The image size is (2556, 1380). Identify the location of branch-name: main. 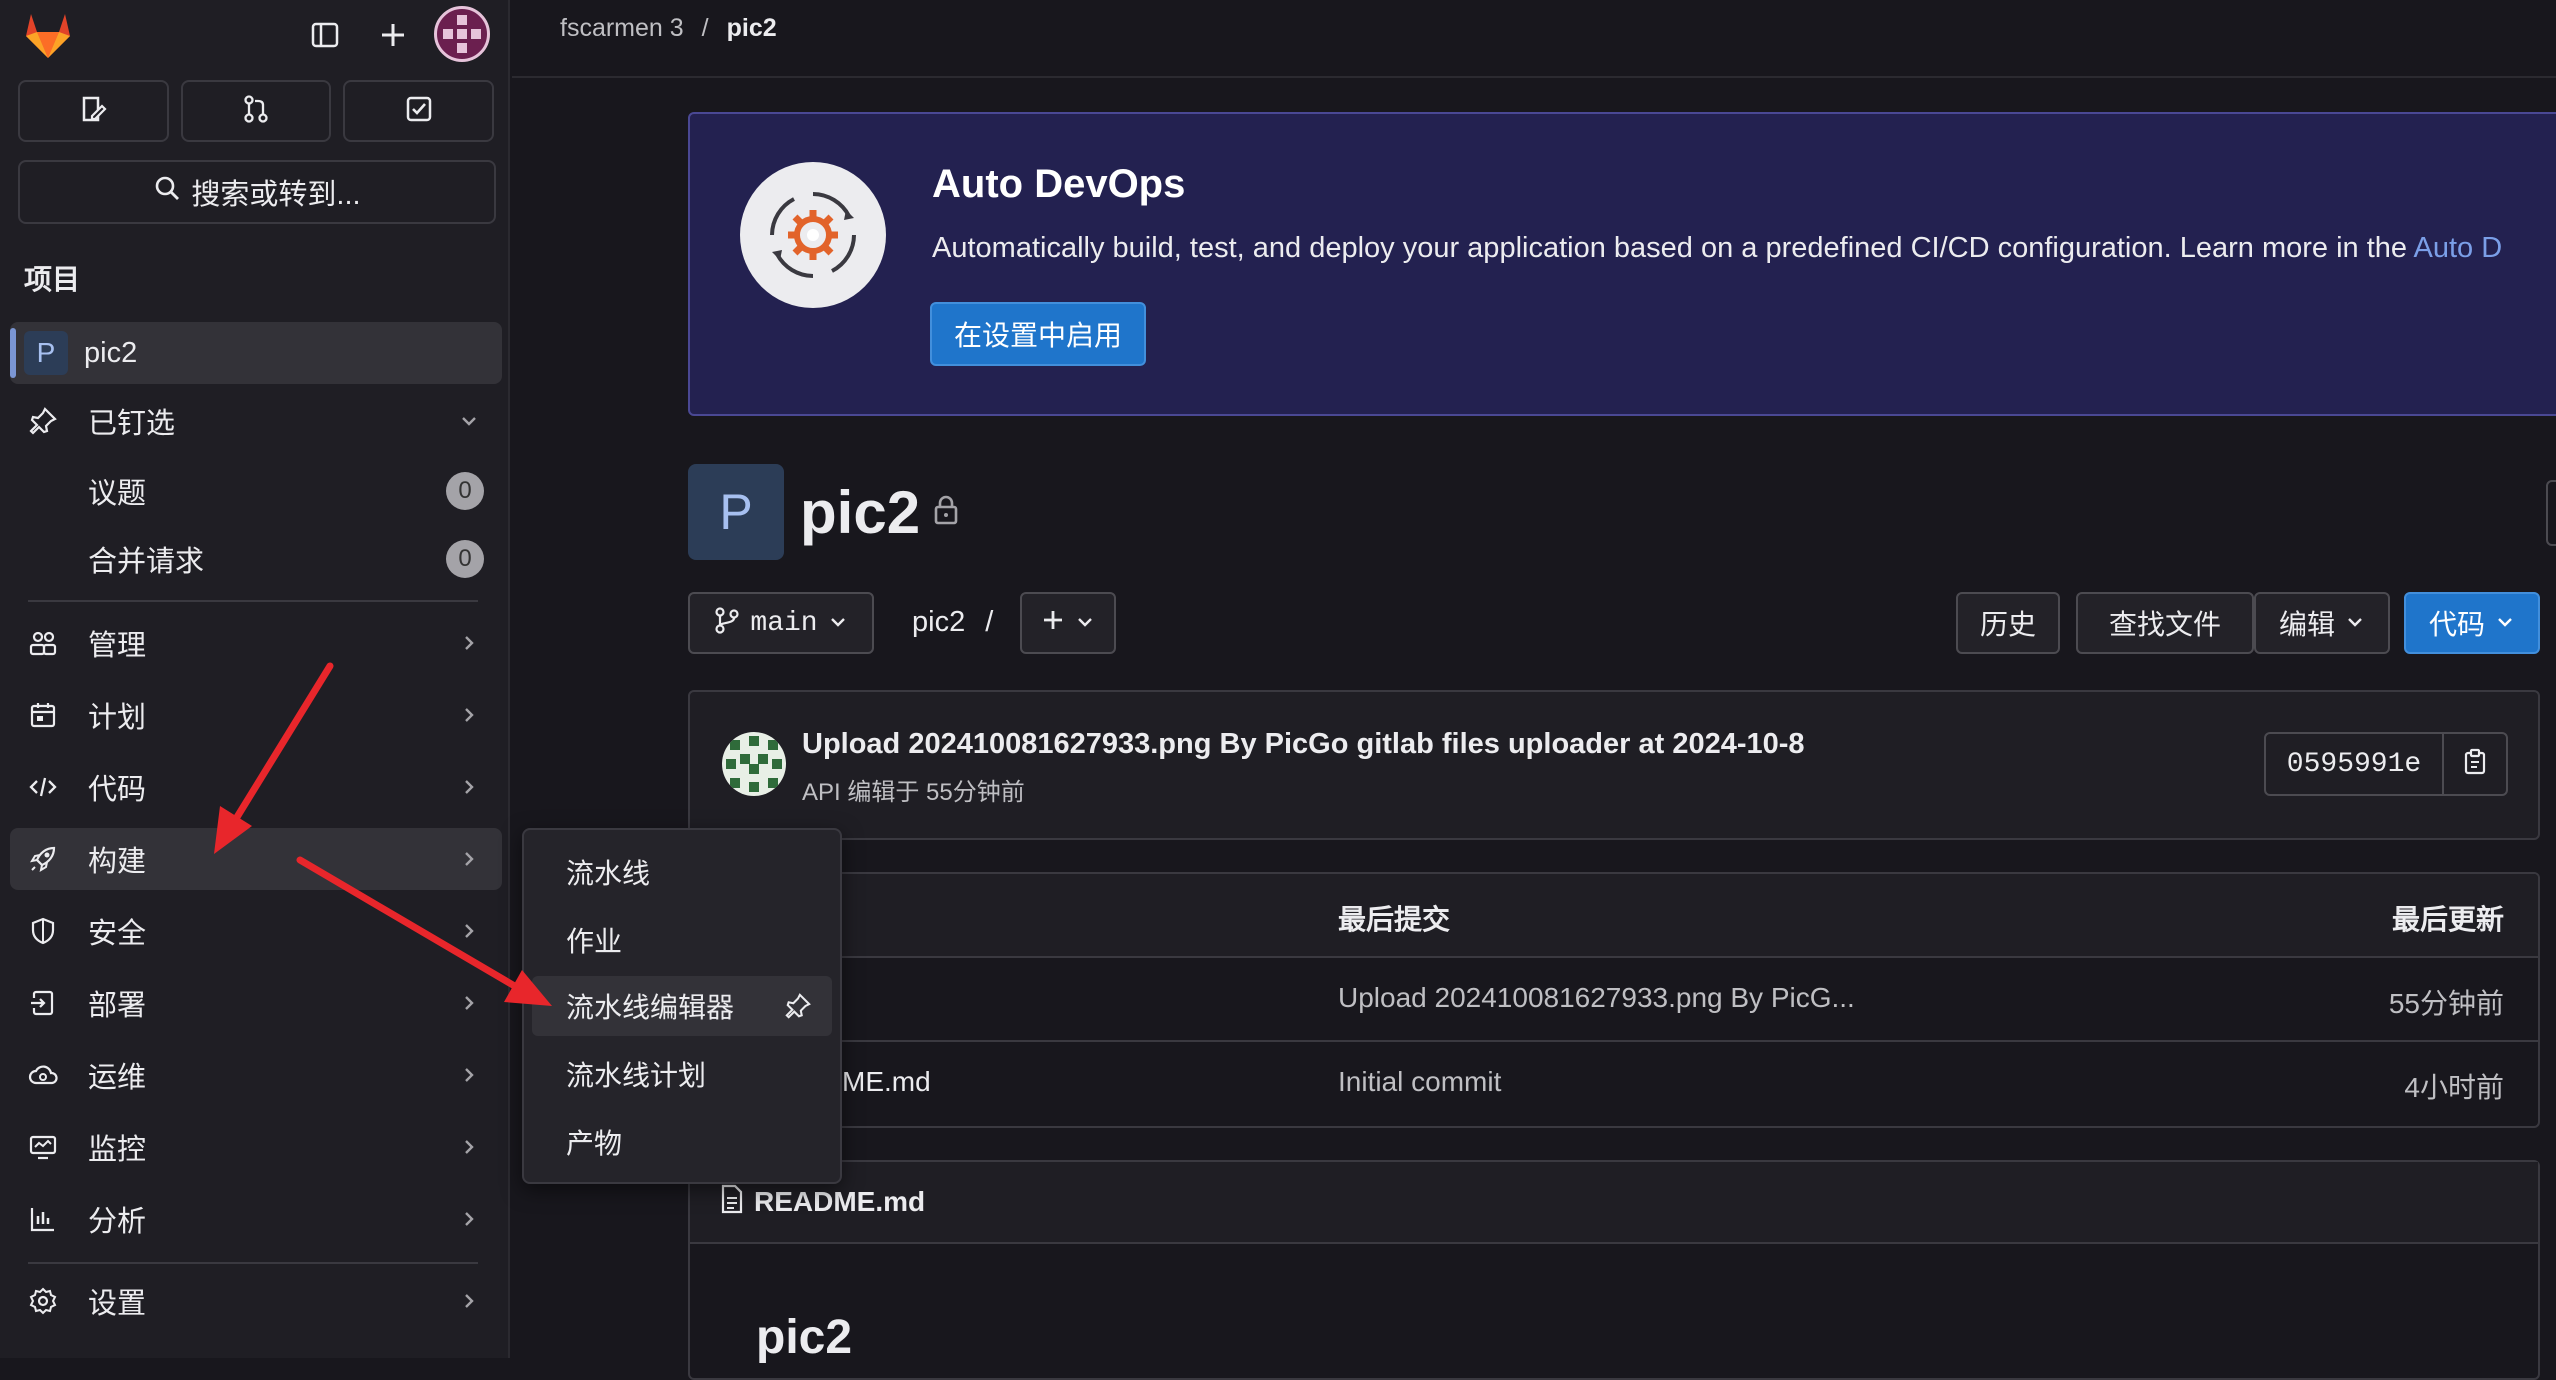
(784, 623).